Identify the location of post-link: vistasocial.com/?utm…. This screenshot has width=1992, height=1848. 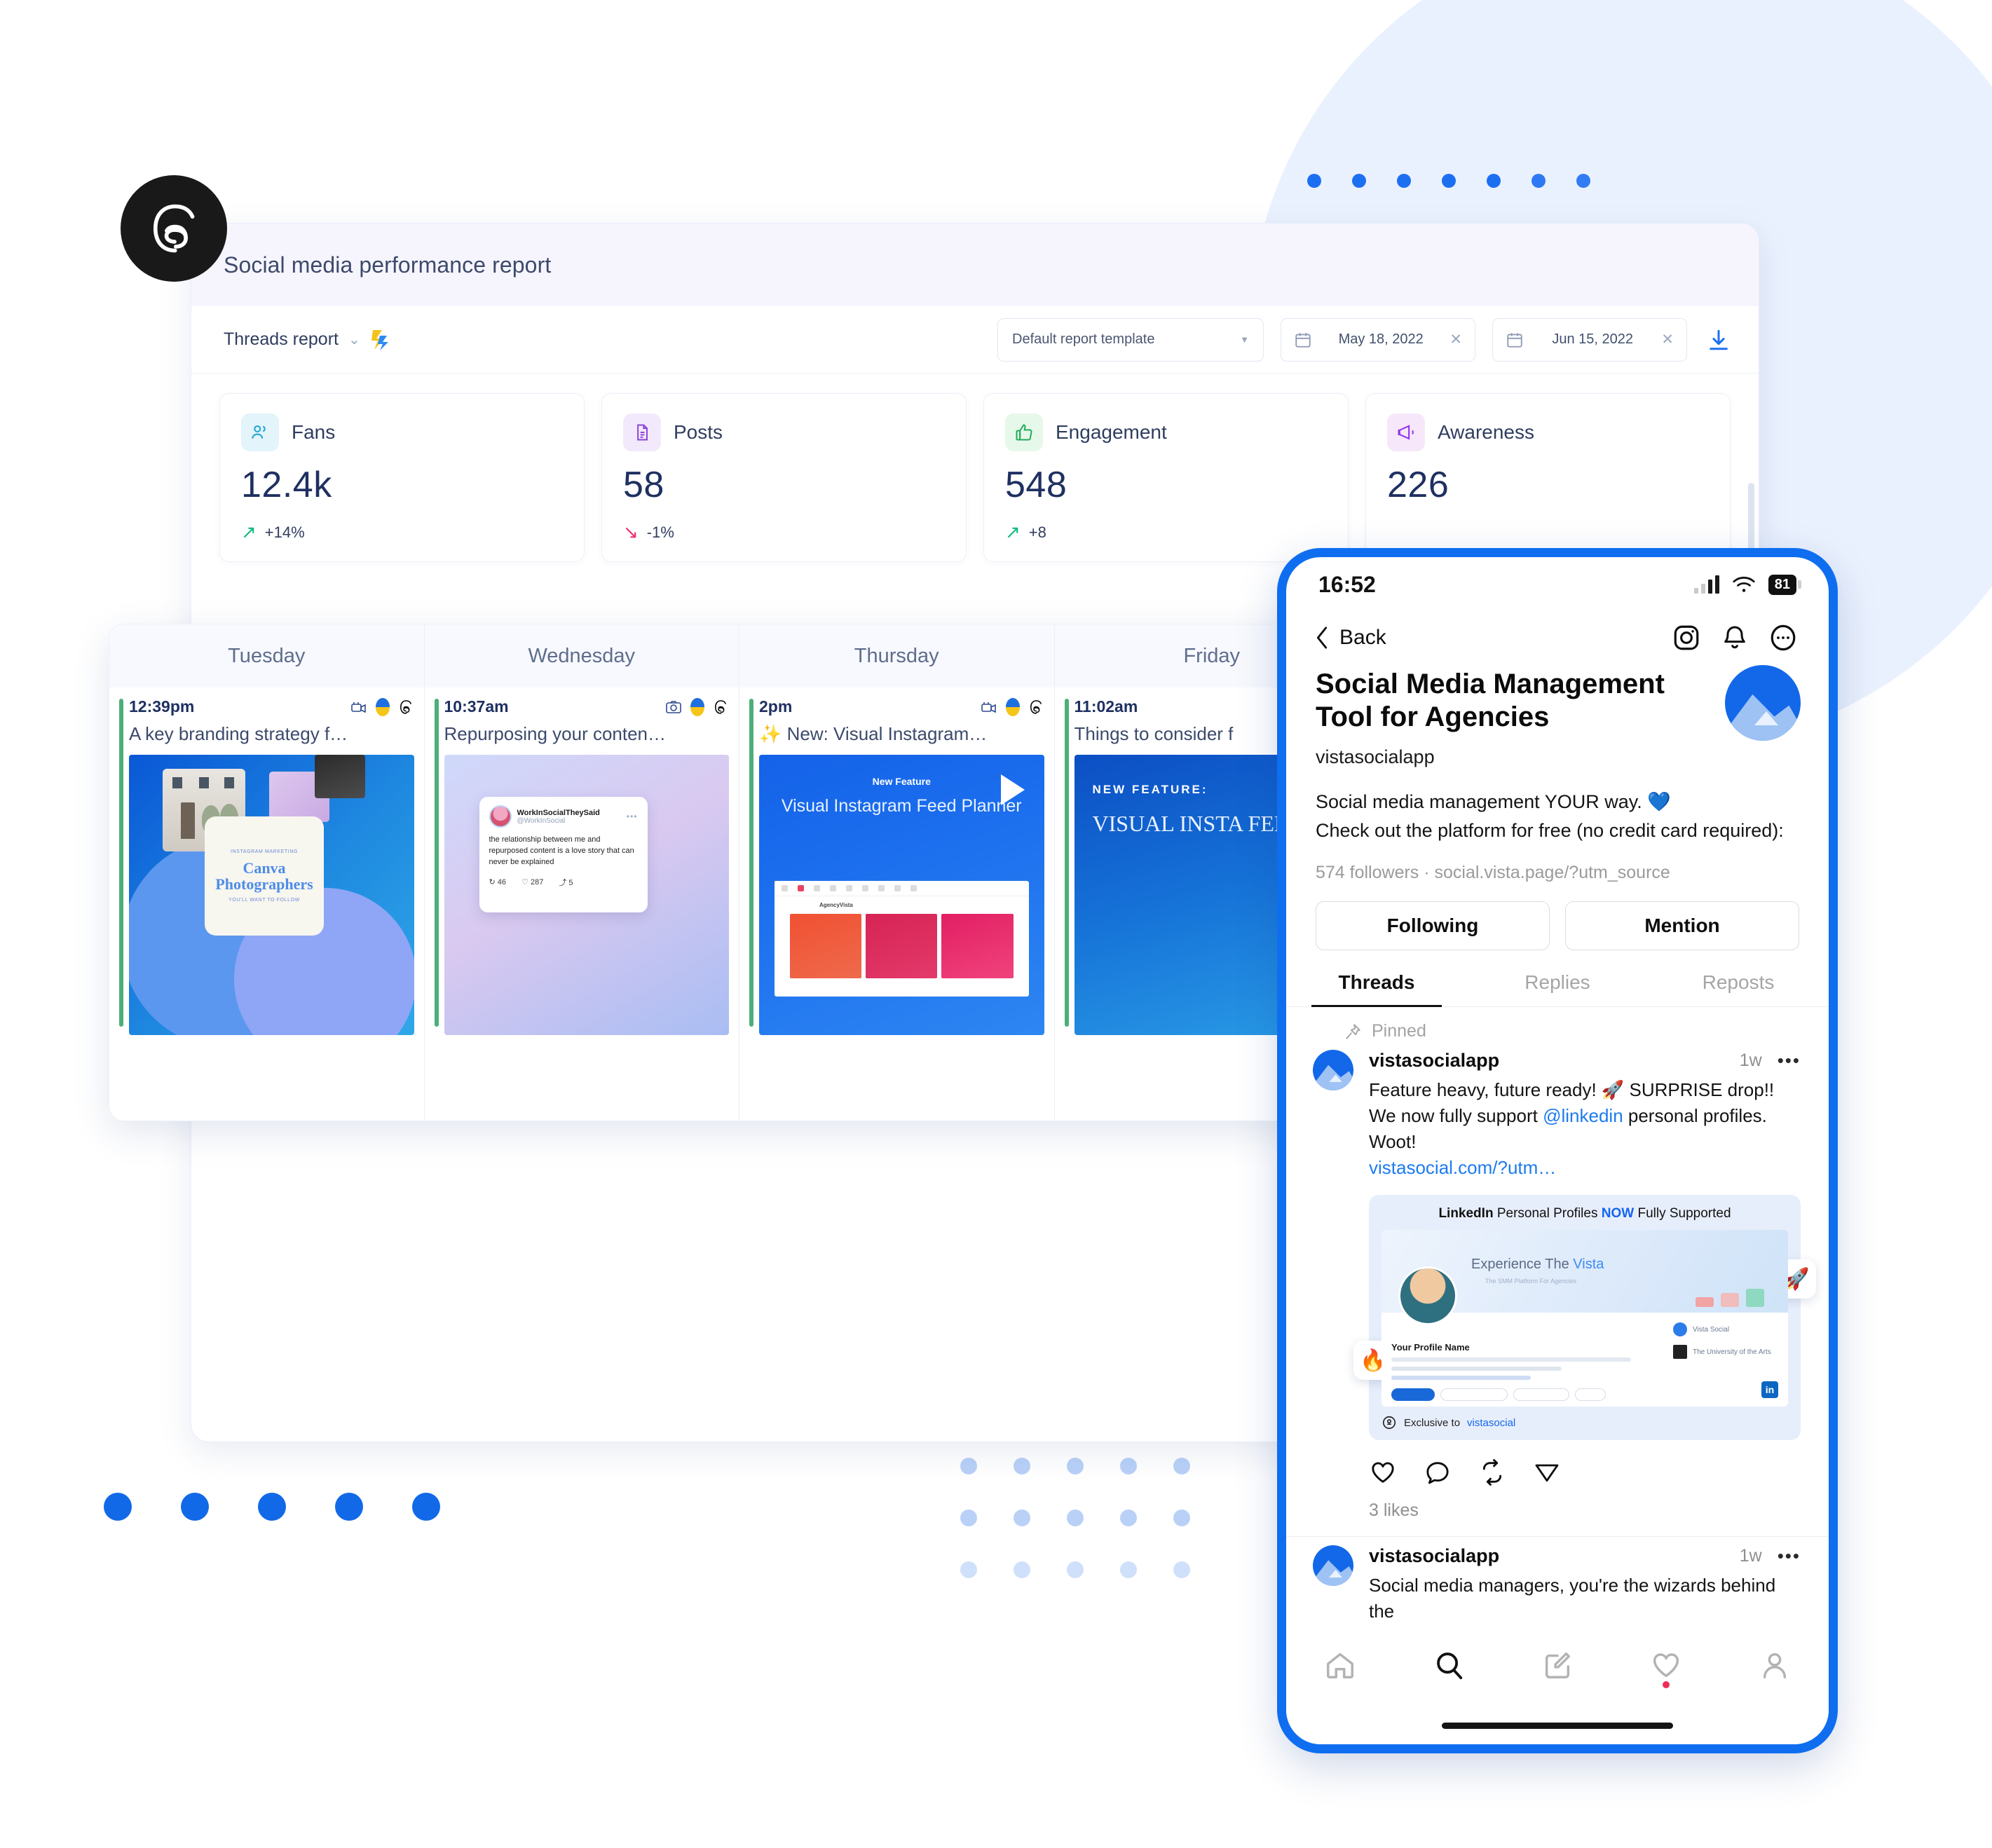
(1462, 1167).